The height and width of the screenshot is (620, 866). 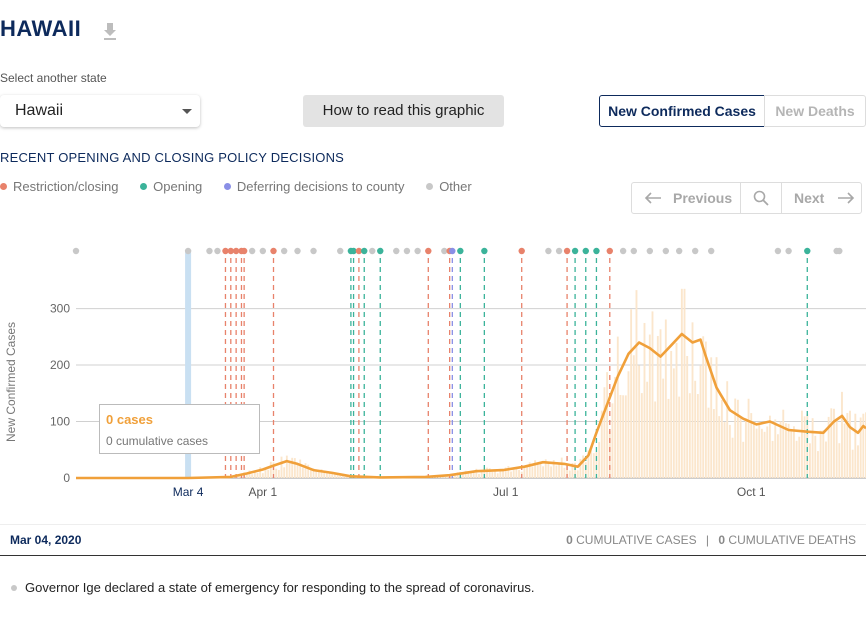 I want to click on state-select: Hawaii, so click(x=100, y=111).